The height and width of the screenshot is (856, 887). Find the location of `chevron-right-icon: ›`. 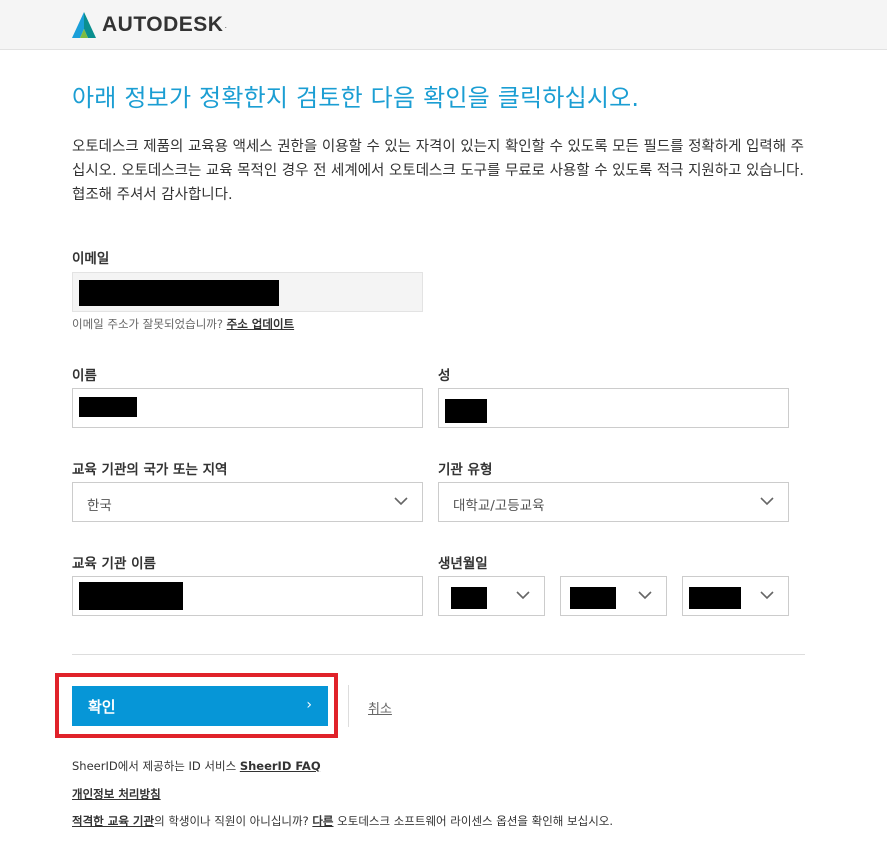

chevron-right-icon: › is located at coordinates (309, 705).